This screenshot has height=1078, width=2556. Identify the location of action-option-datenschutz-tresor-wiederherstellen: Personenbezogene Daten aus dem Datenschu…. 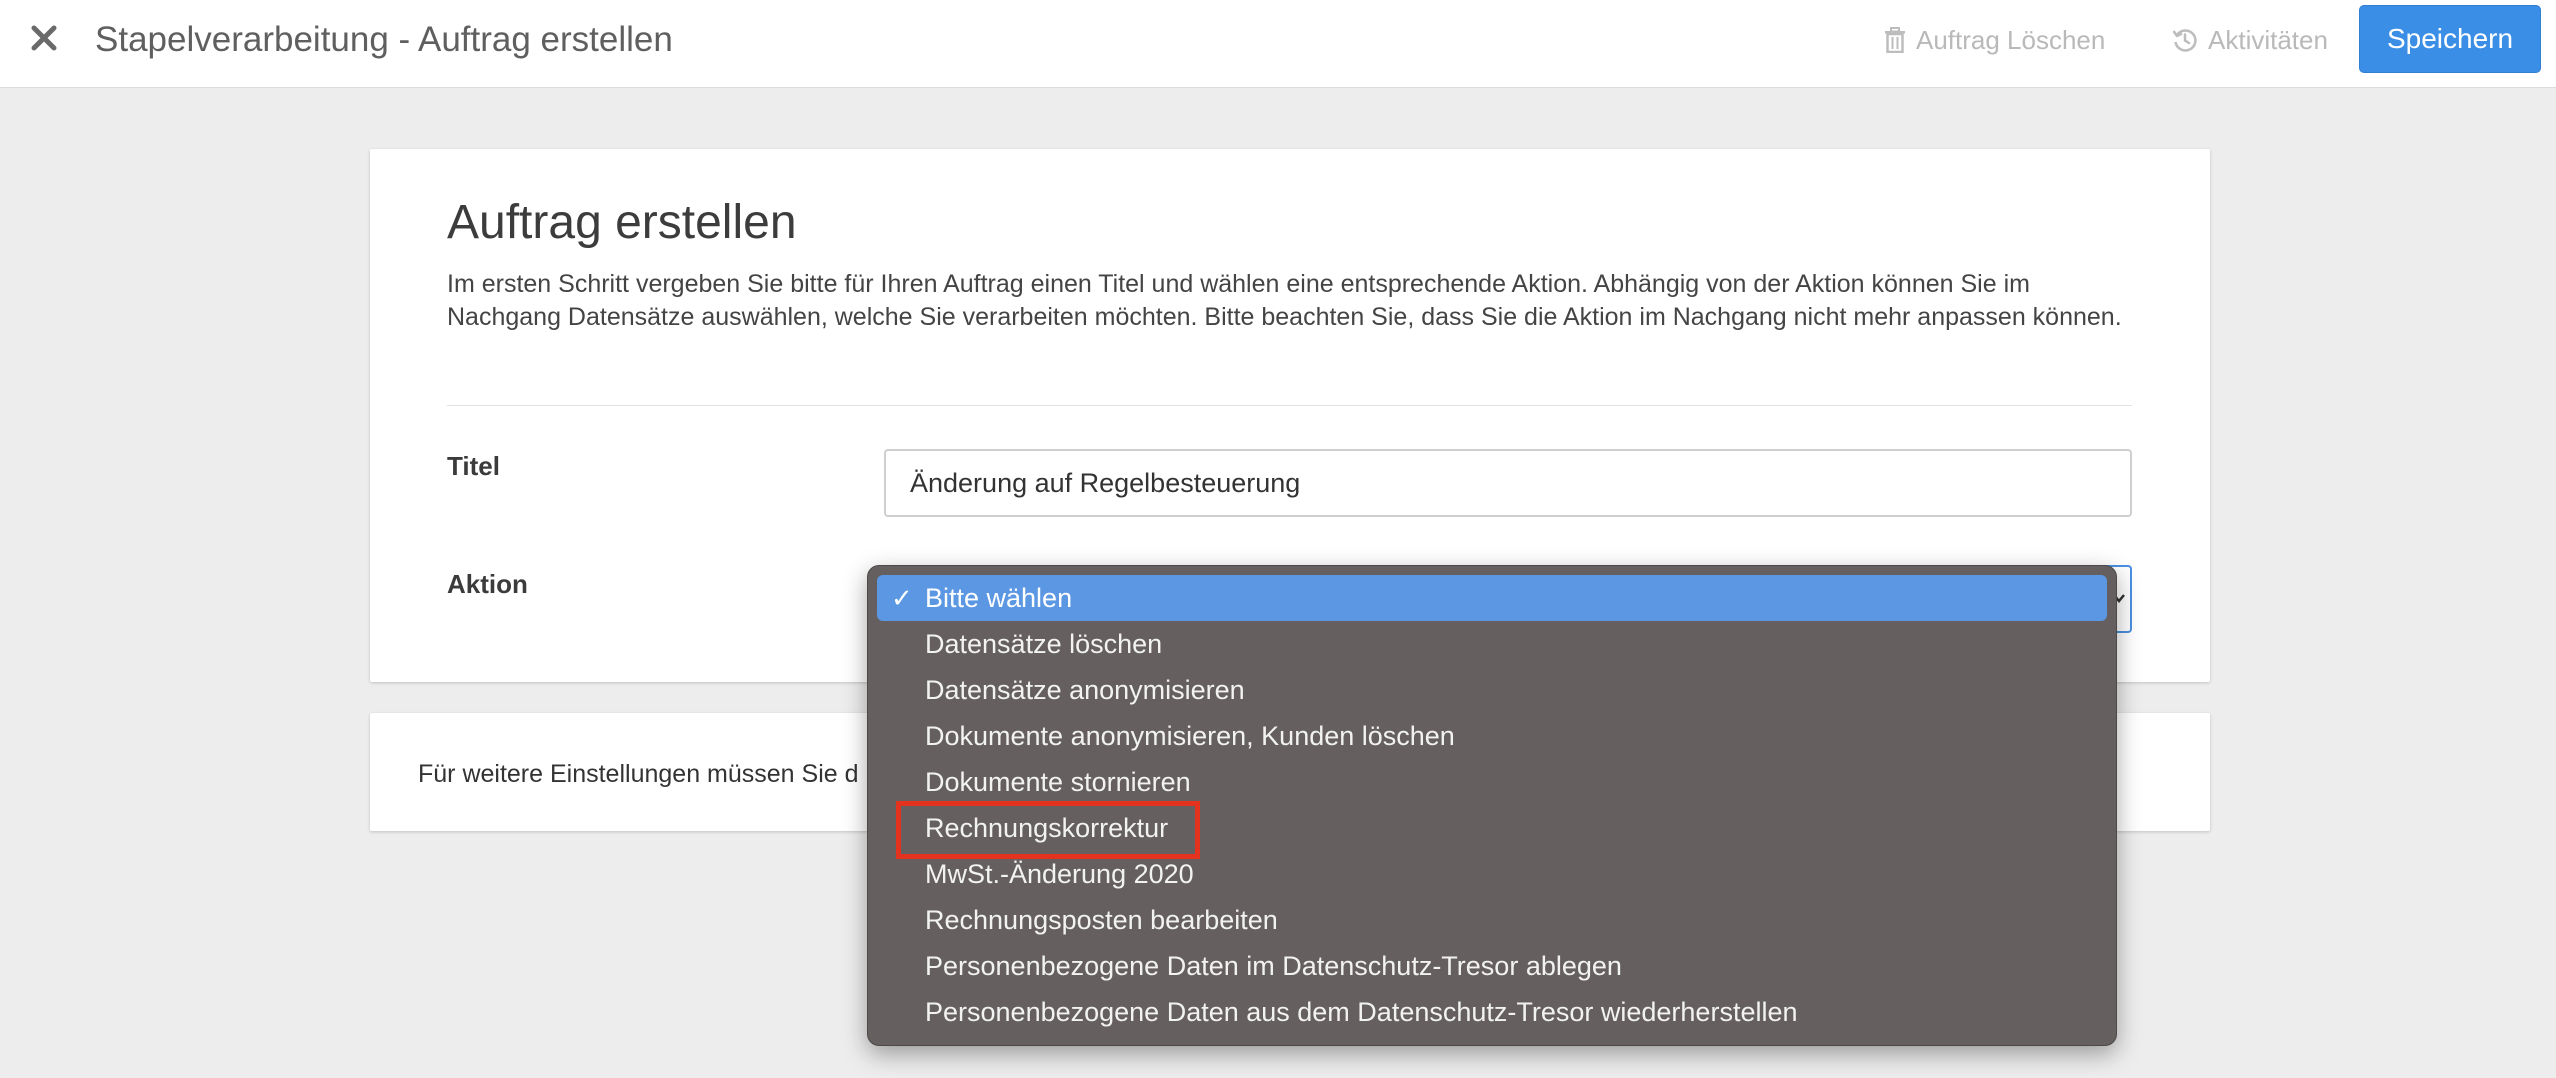
(1492, 1012).